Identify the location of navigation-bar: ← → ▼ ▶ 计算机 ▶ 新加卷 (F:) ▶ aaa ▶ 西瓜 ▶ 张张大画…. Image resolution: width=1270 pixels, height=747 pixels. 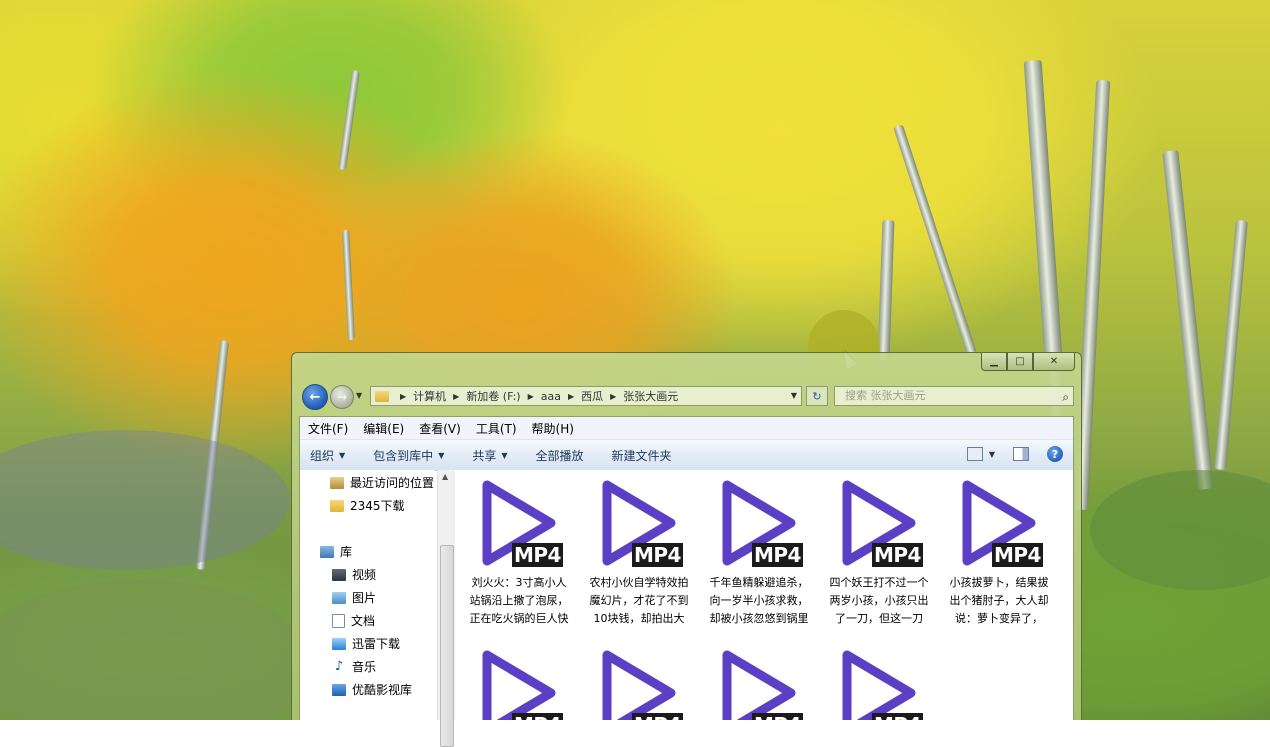
(687, 397).